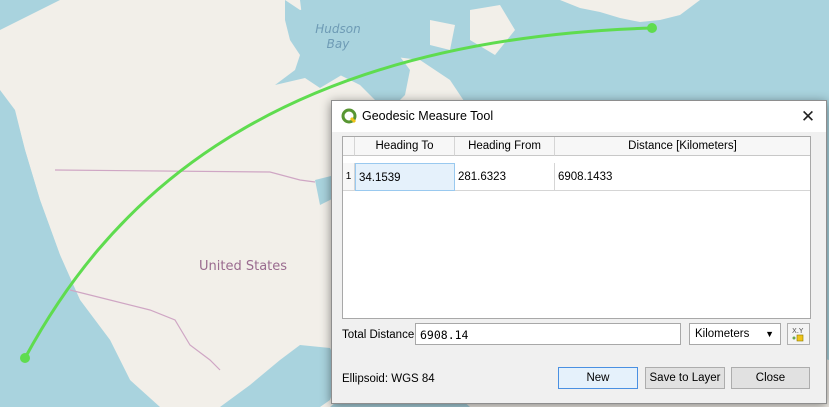 The image size is (829, 407). What do you see at coordinates (405, 177) in the screenshot?
I see `cell-heading-to: 34.1539` at bounding box center [405, 177].